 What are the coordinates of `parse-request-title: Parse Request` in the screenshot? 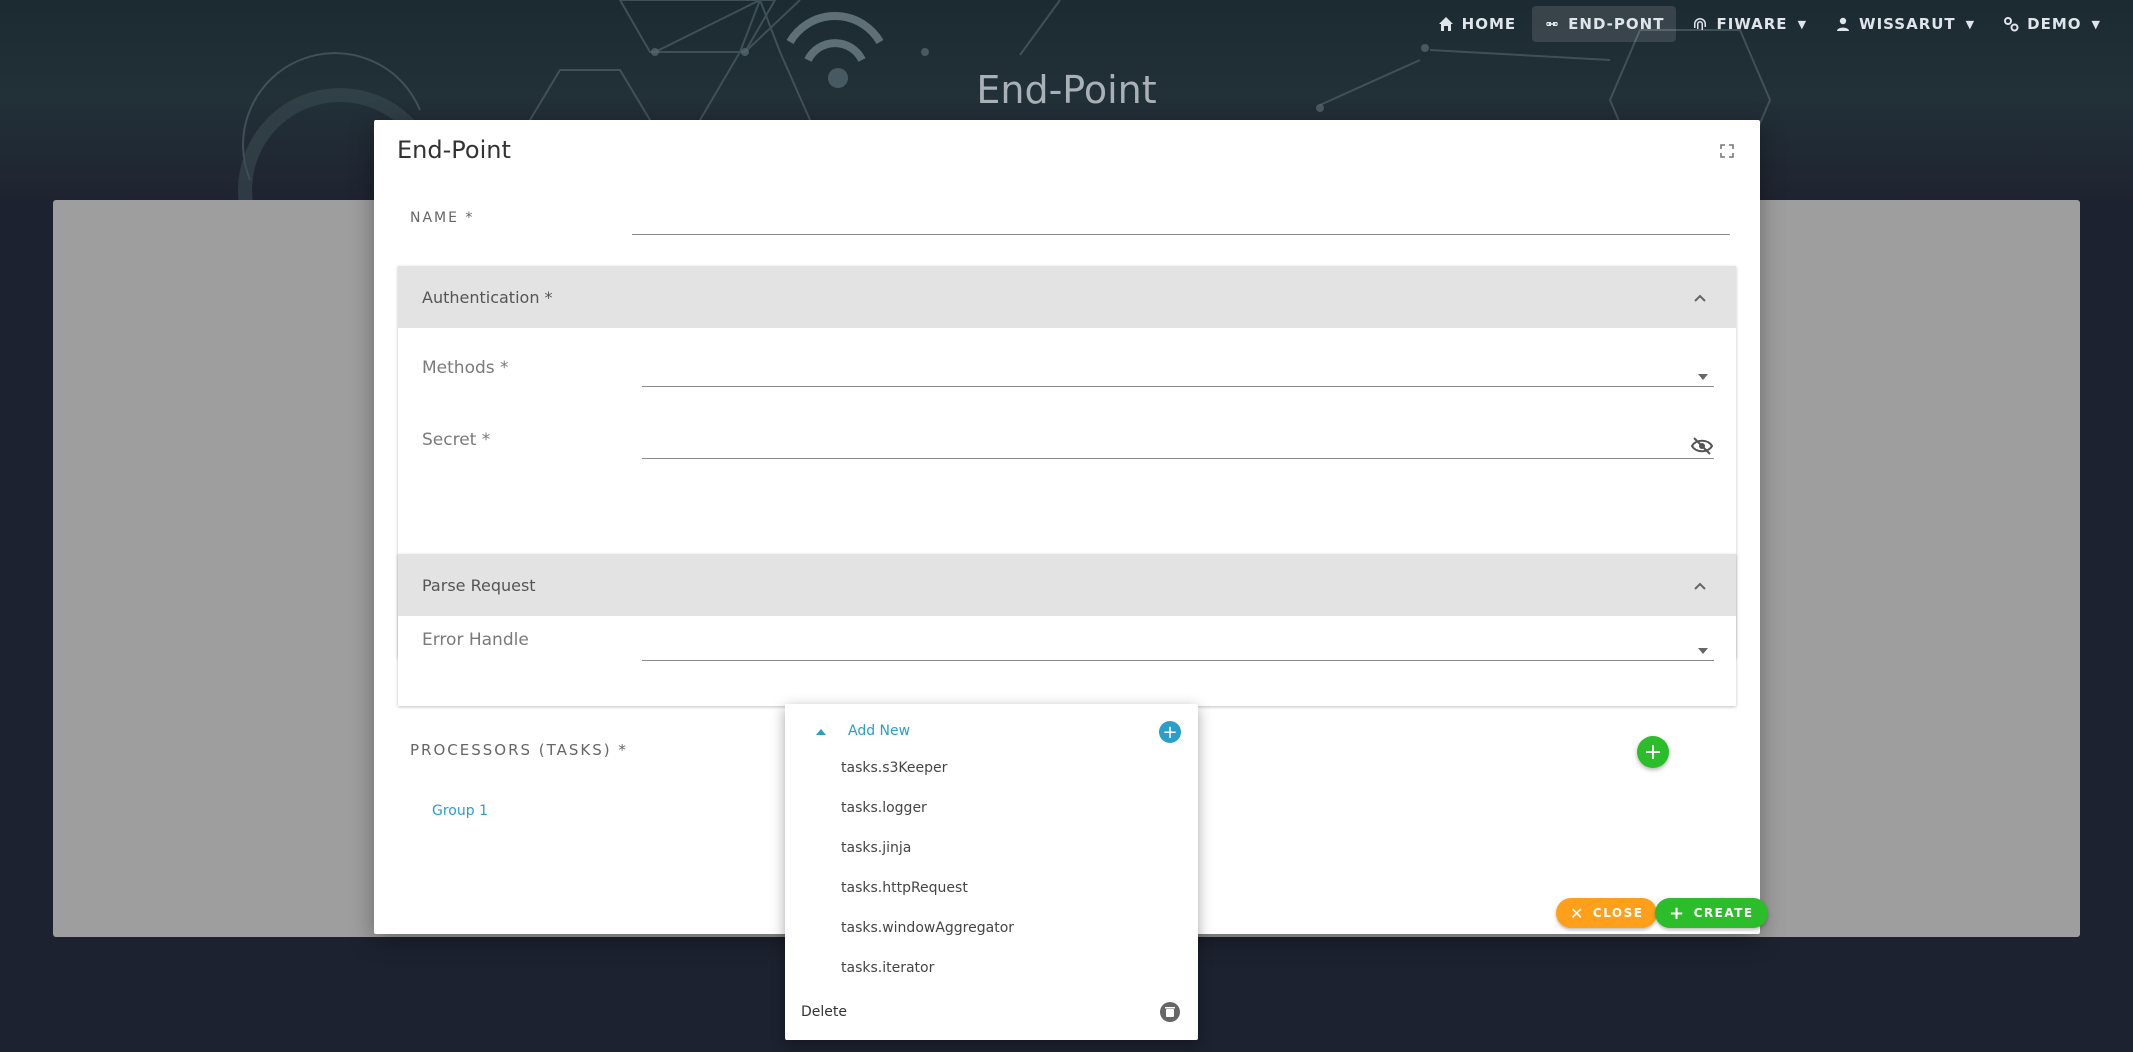 It's located at (479, 585).